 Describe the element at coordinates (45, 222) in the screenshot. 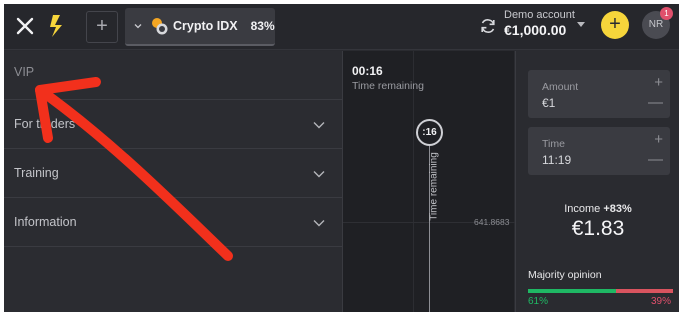

I see `menu-item-label: Information` at that location.